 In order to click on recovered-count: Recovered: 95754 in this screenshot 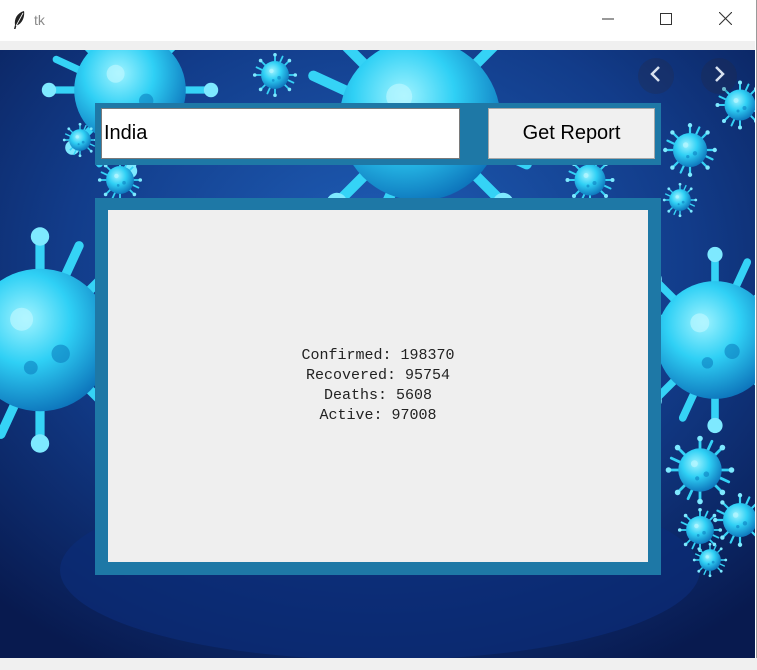, I will do `click(378, 375)`.